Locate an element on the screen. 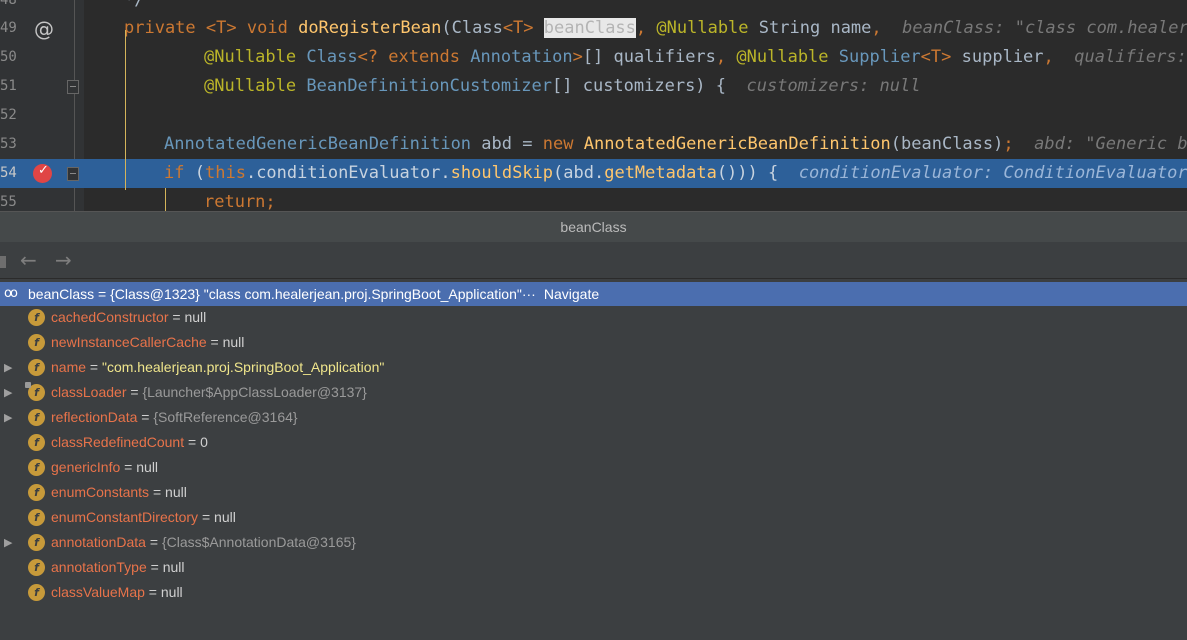  tree-field-row: ▶ f reflectionData = {SoftReference@3164} is located at coordinates (593, 417).